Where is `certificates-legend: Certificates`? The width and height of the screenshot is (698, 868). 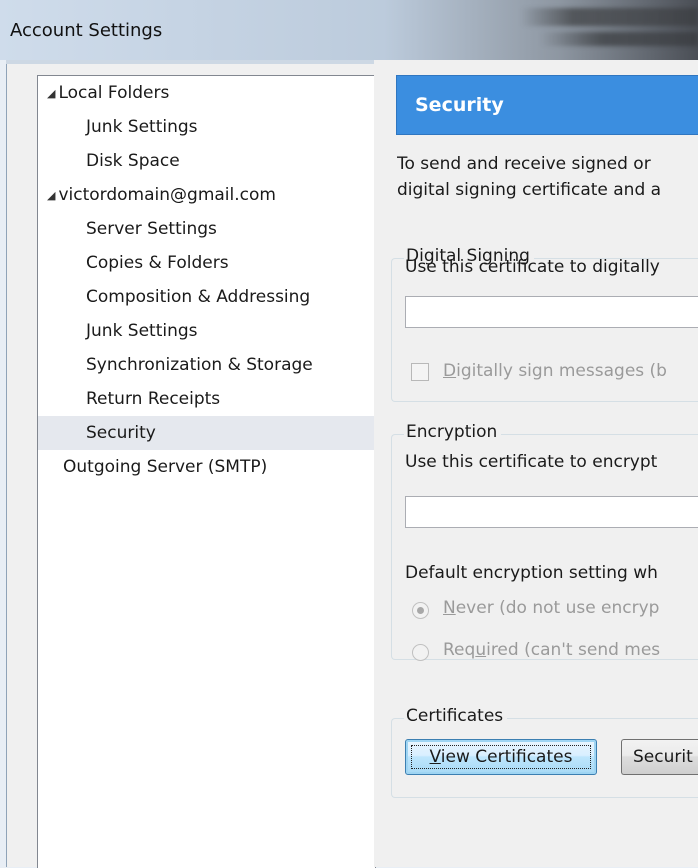 certificates-legend: Certificates is located at coordinates (456, 716).